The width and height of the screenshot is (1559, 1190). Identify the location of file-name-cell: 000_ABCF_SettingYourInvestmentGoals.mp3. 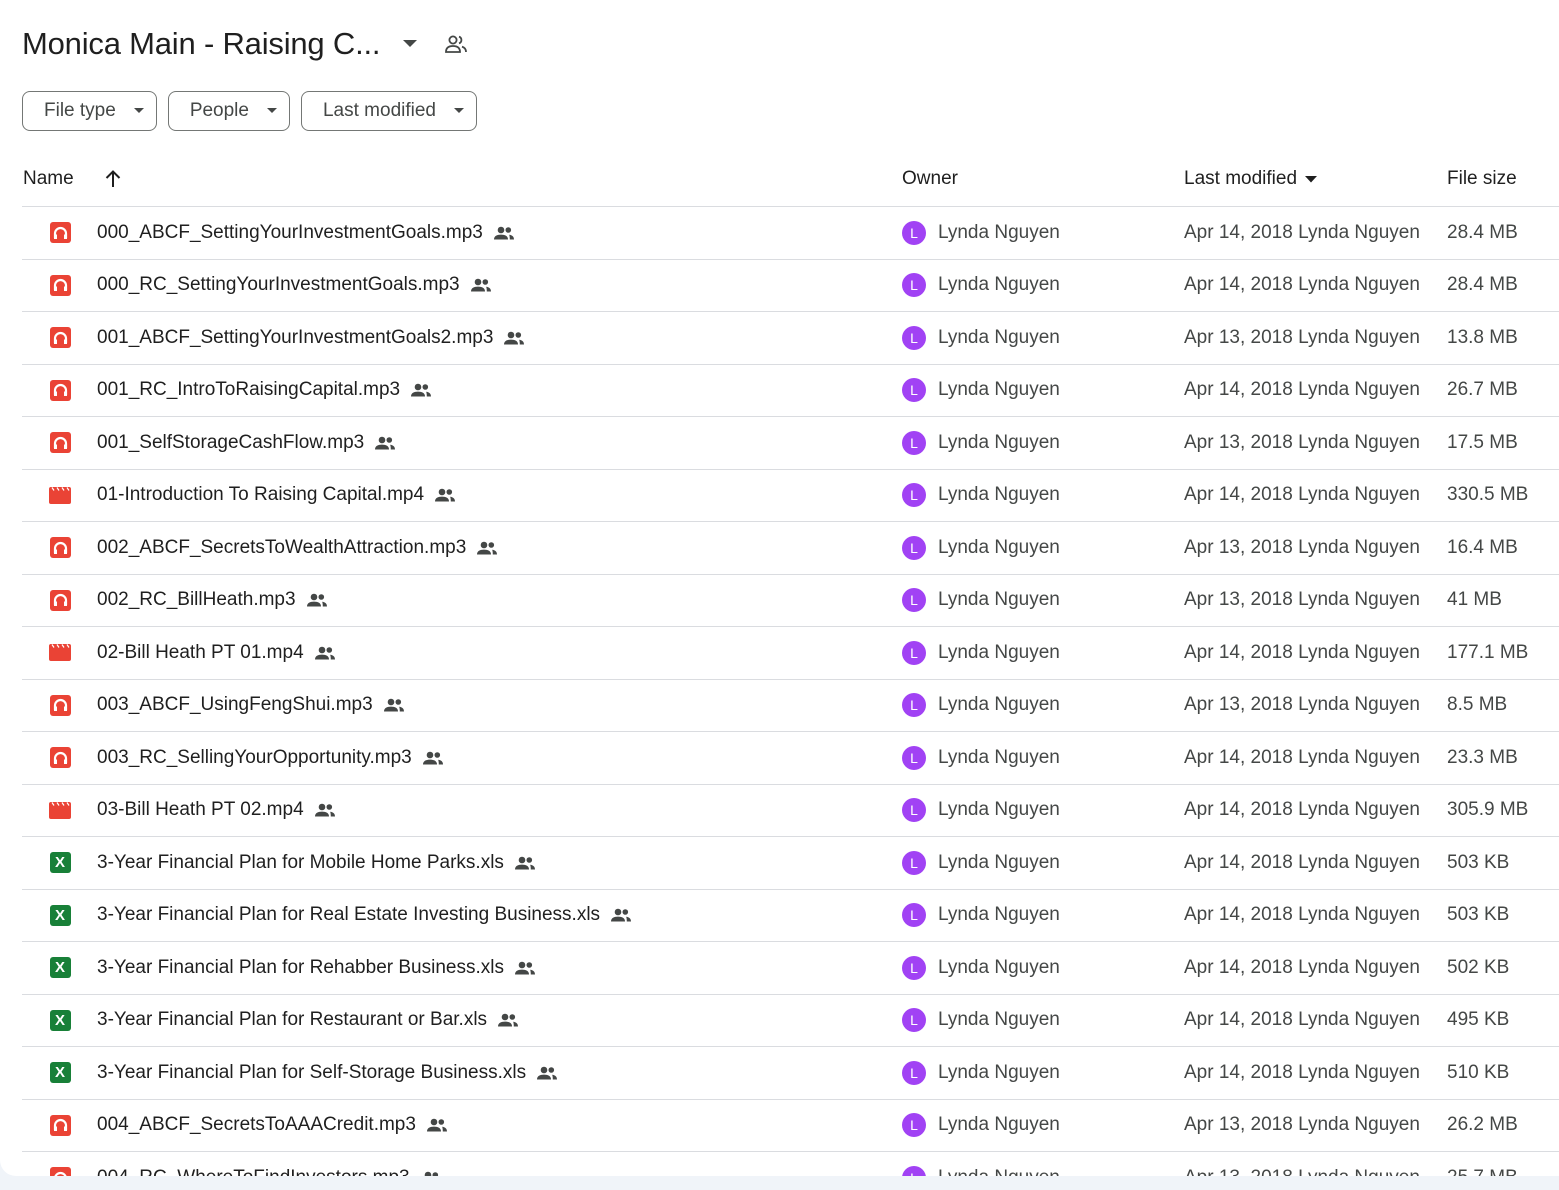
(306, 233).